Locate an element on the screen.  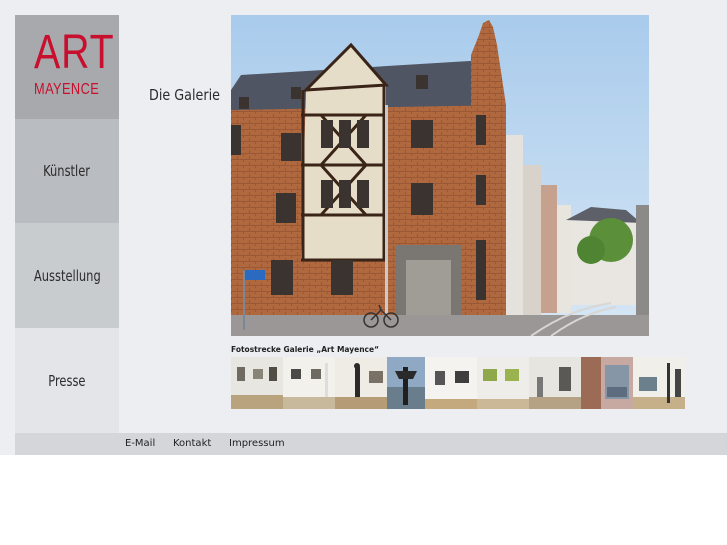
nav-item-label: Presse is located at coordinates (67, 380).